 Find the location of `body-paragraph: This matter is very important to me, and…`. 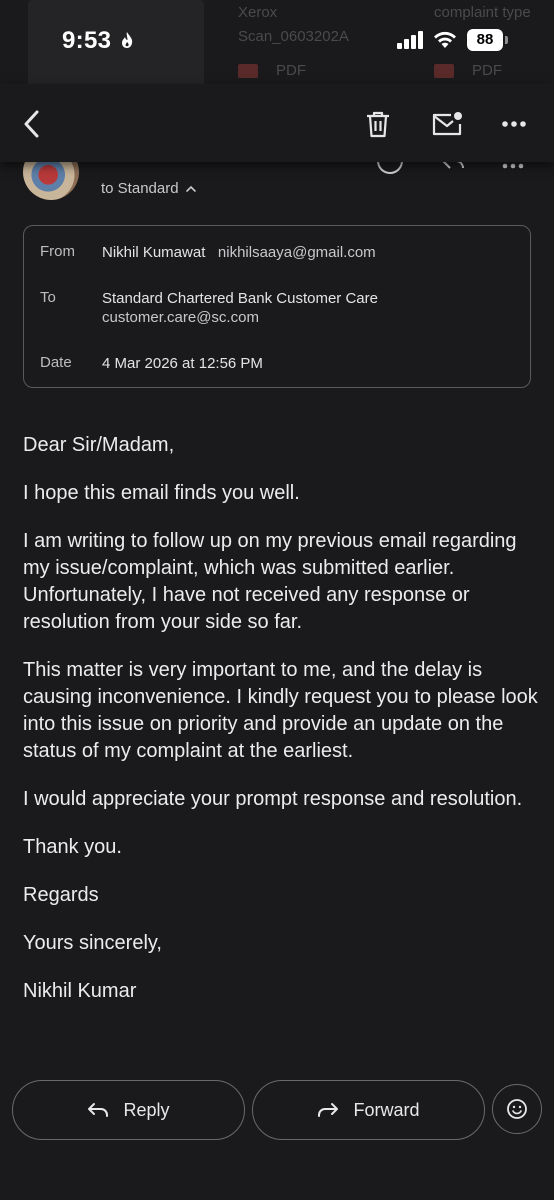

body-paragraph: This matter is very important to me, and… is located at coordinates (280, 710).